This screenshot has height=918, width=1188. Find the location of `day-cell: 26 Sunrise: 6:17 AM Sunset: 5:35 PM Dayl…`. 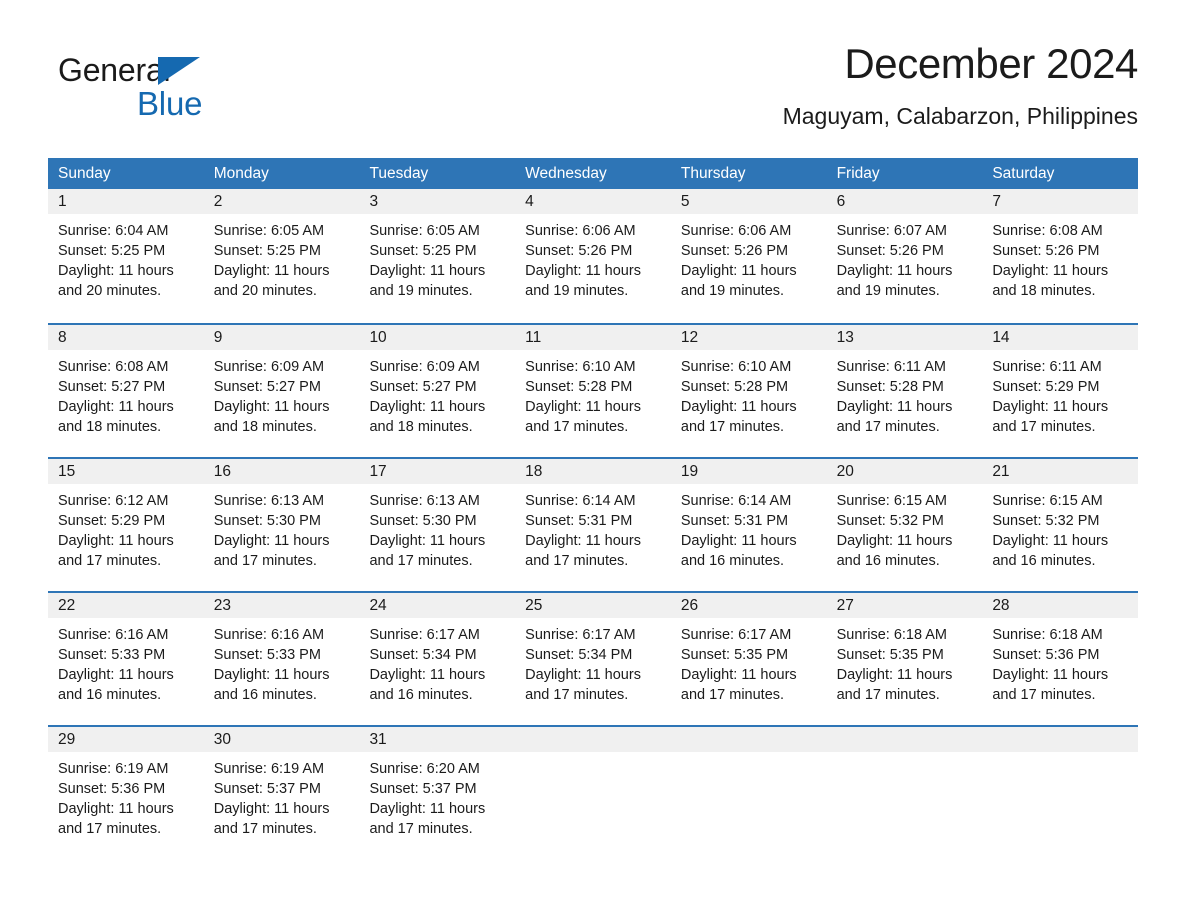

day-cell: 26 Sunrise: 6:17 AM Sunset: 5:35 PM Dayl… is located at coordinates (748, 659).